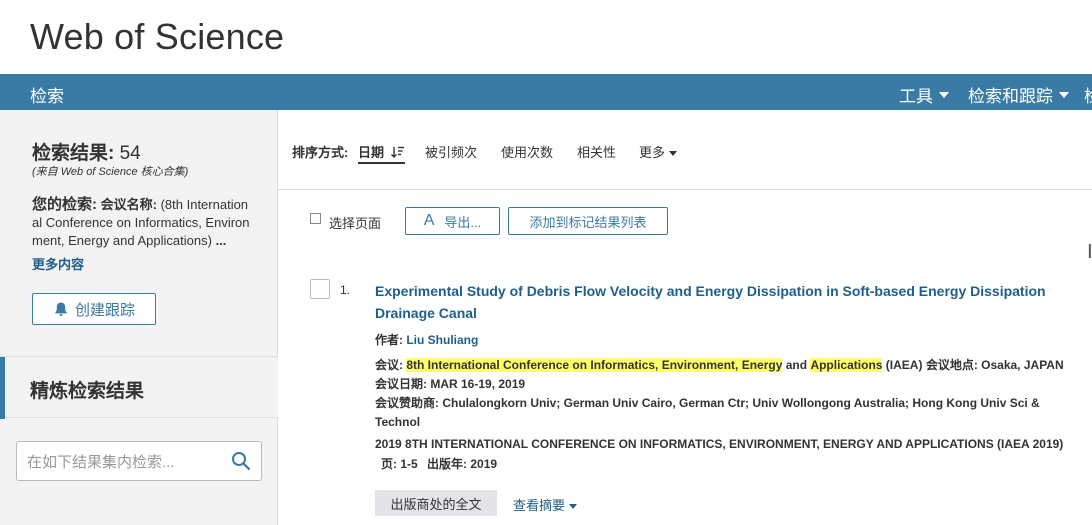 This screenshot has width=1092, height=525. What do you see at coordinates (58, 263) in the screenshot?
I see `more-content-link: 更多内容` at bounding box center [58, 263].